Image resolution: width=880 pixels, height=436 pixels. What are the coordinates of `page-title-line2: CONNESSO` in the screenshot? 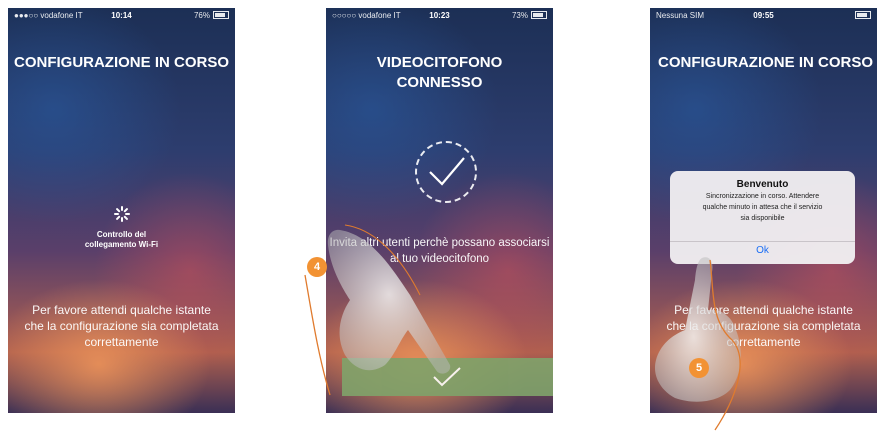 It's located at (439, 82).